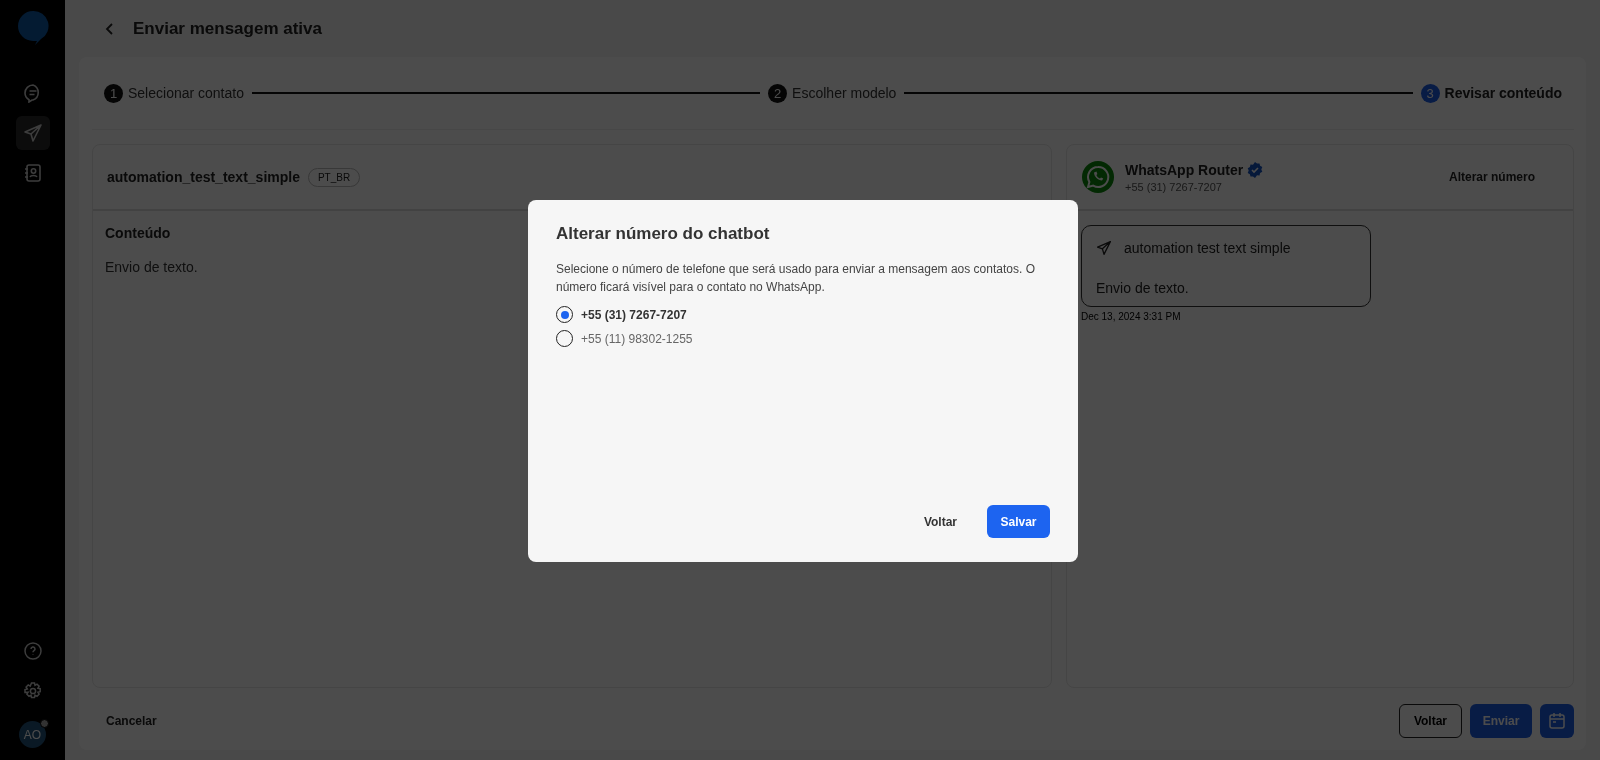  I want to click on step-label: Escolher modelo, so click(844, 93).